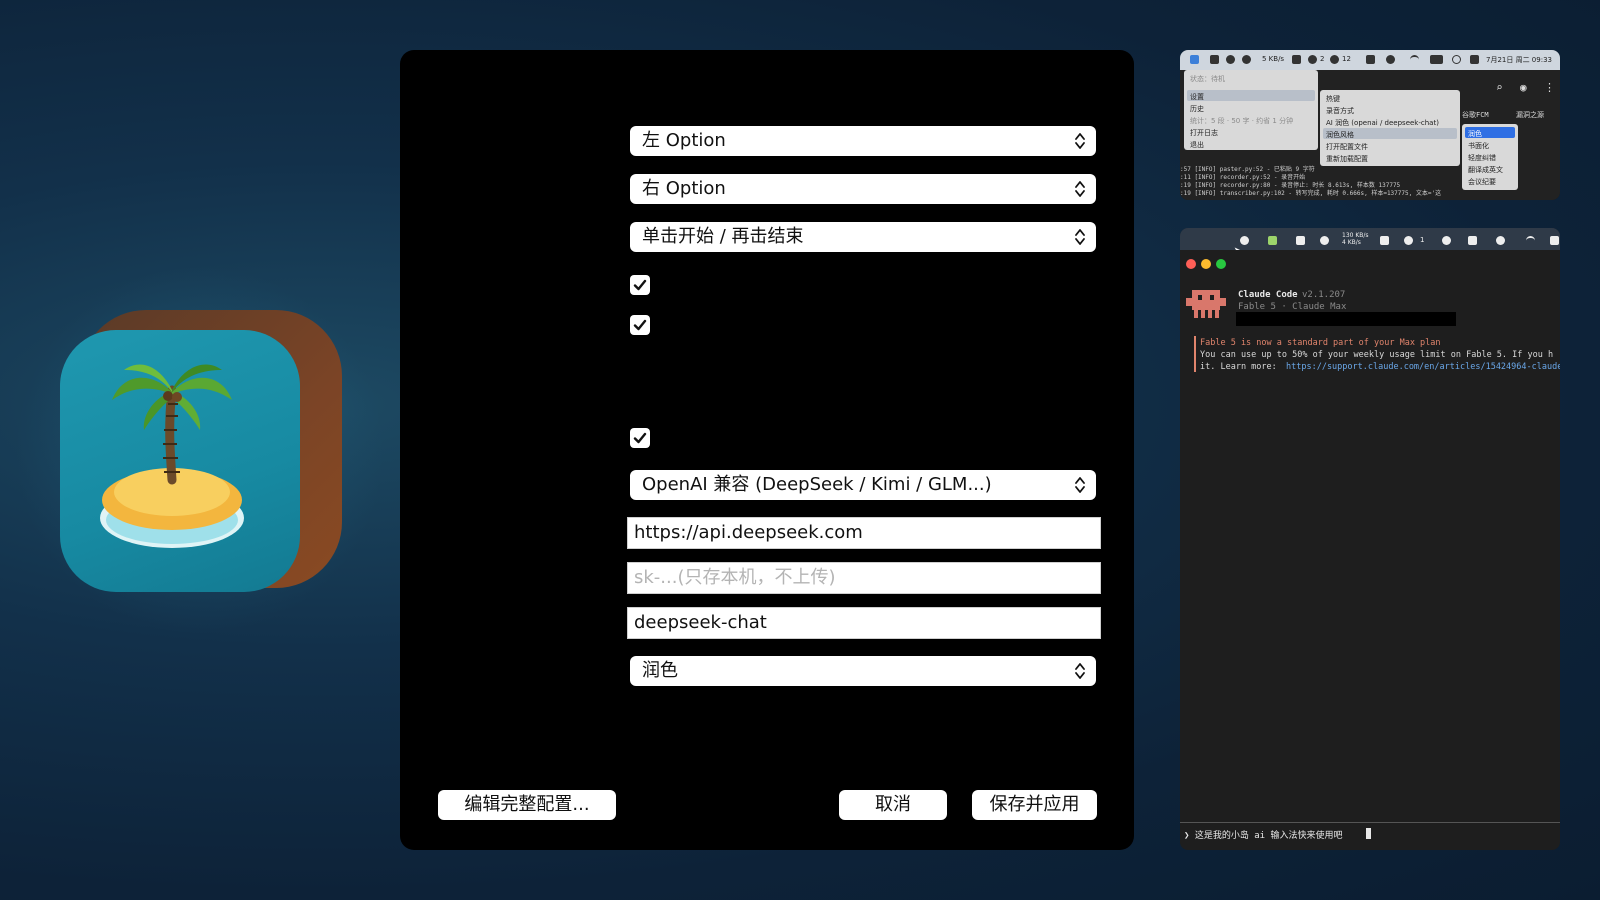 The width and height of the screenshot is (1600, 900). Describe the element at coordinates (1230, 59) in the screenshot. I see `vpn-icon` at that location.